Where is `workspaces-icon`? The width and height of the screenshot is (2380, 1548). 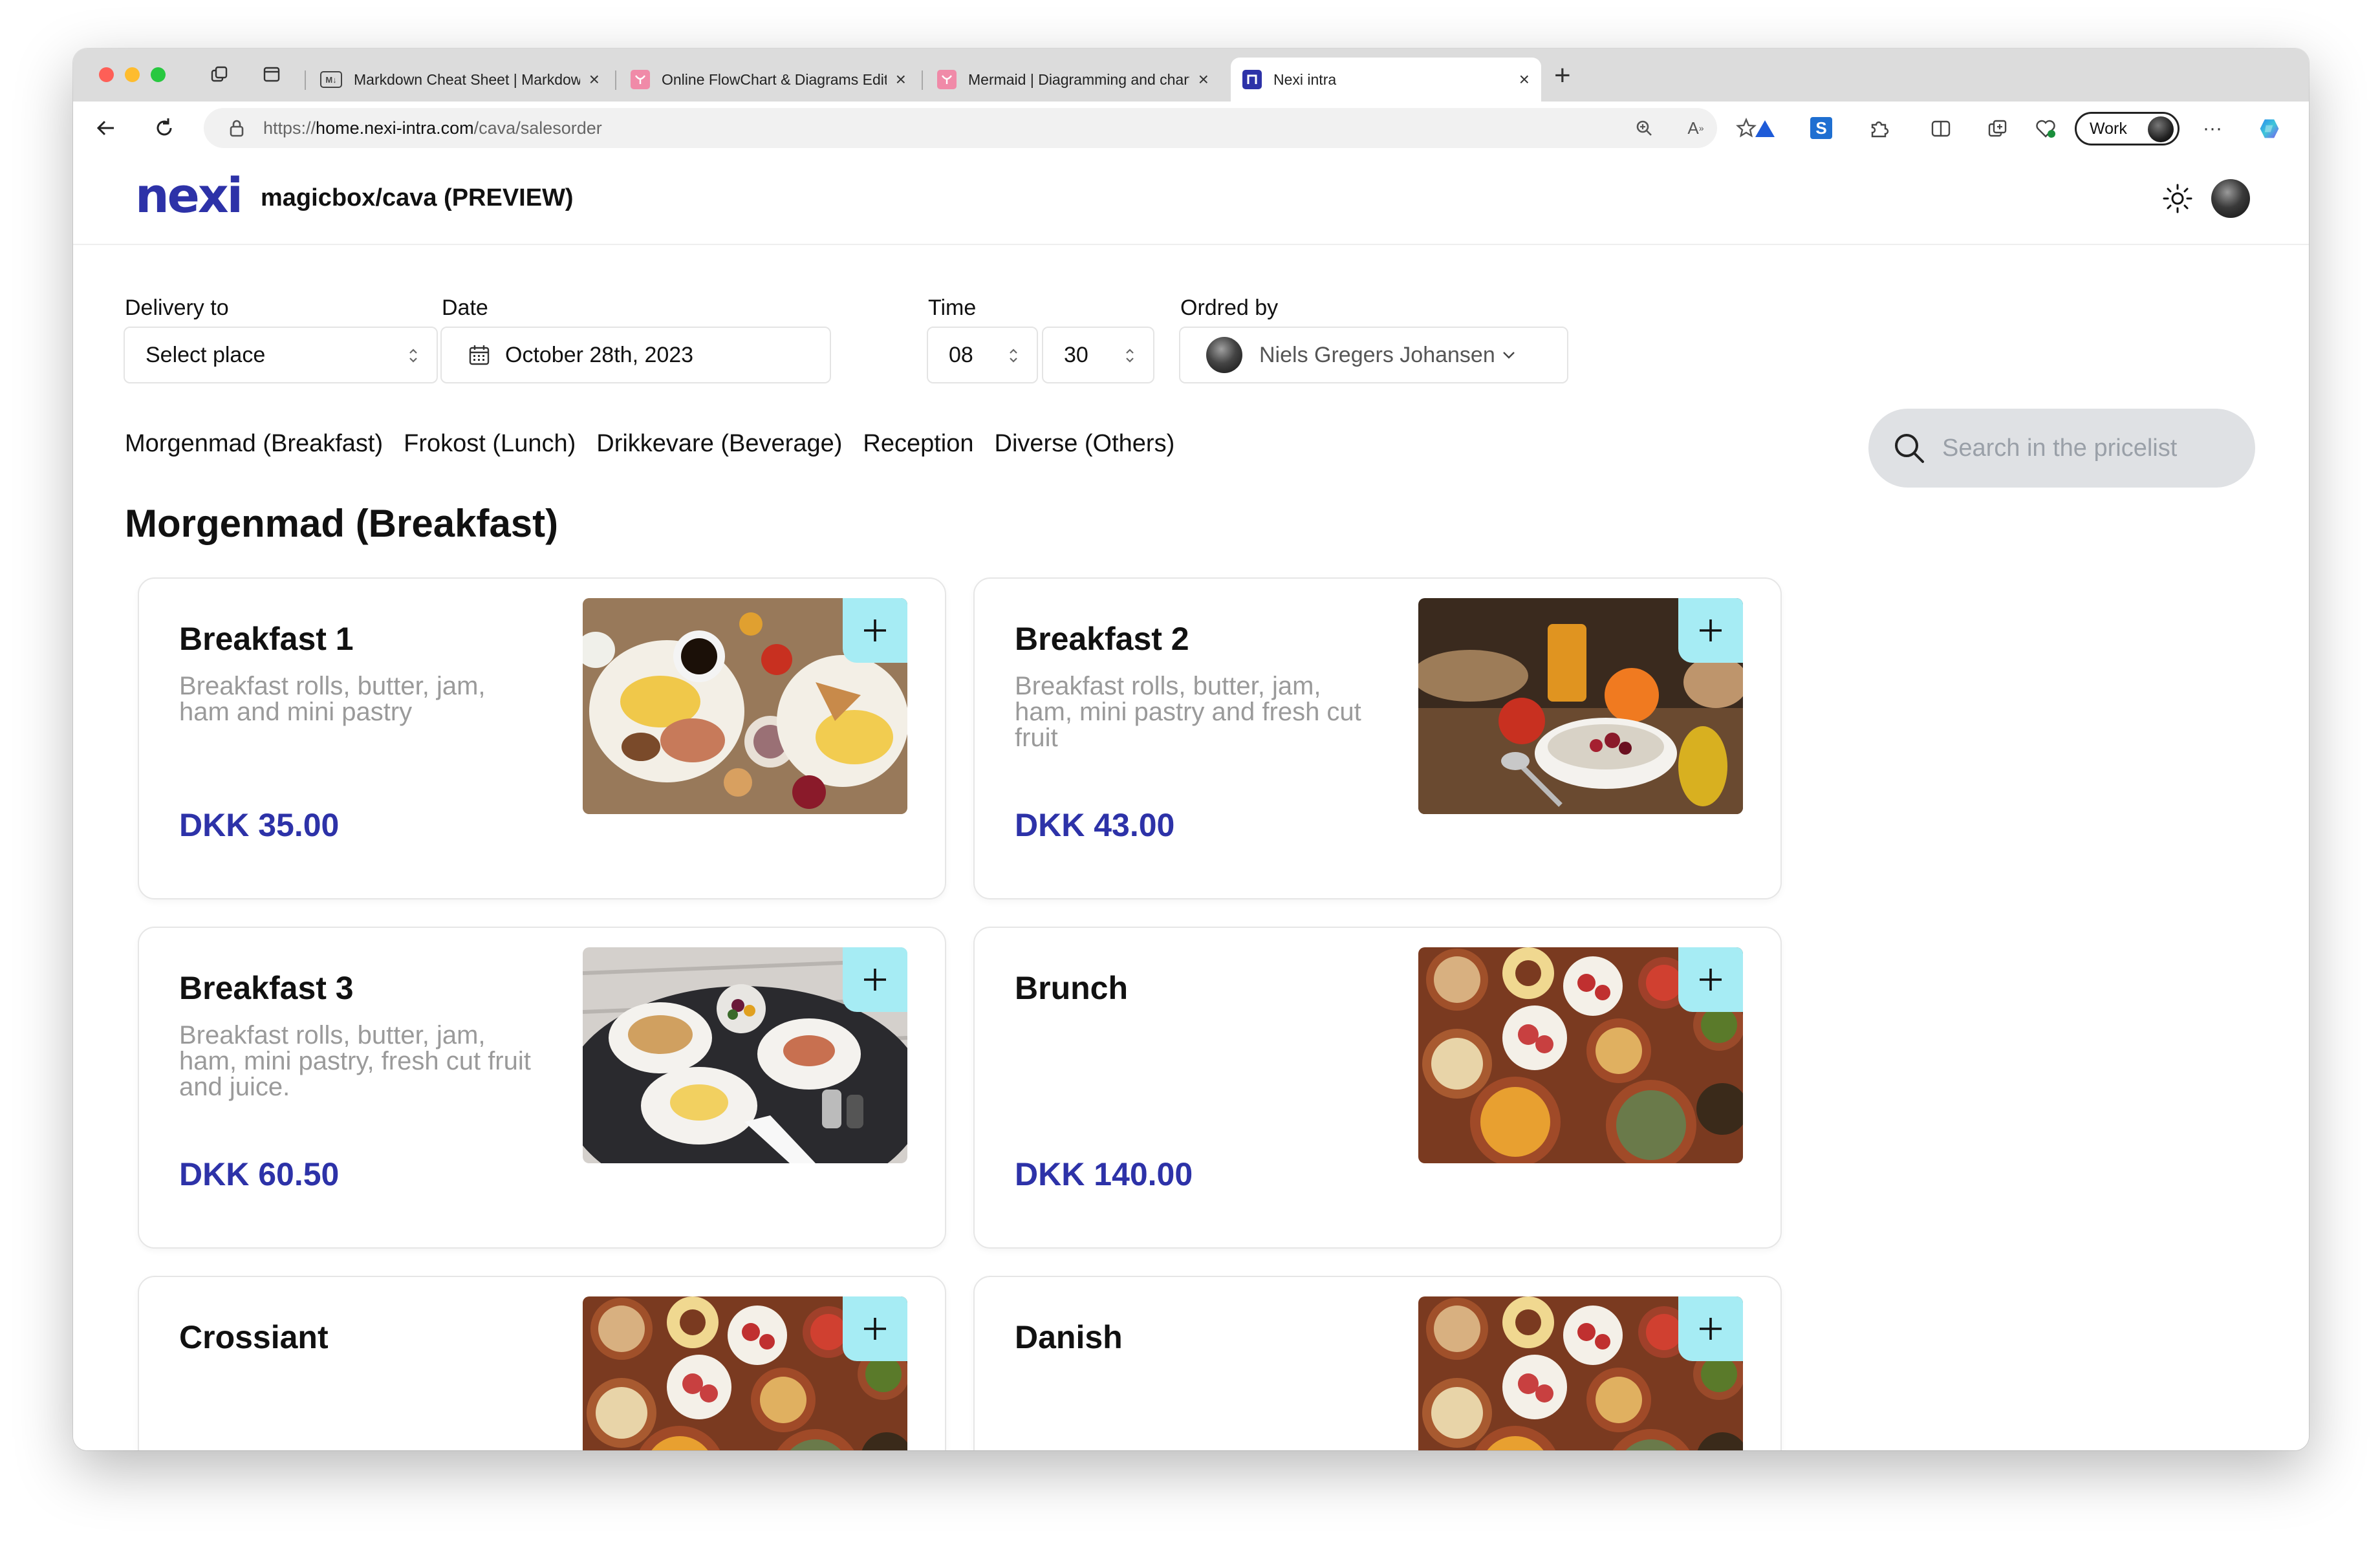 workspaces-icon is located at coordinates (220, 74).